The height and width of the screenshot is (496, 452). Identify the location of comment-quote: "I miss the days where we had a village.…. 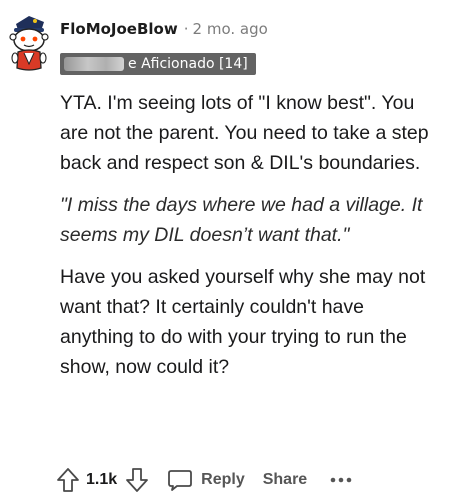
(241, 220).